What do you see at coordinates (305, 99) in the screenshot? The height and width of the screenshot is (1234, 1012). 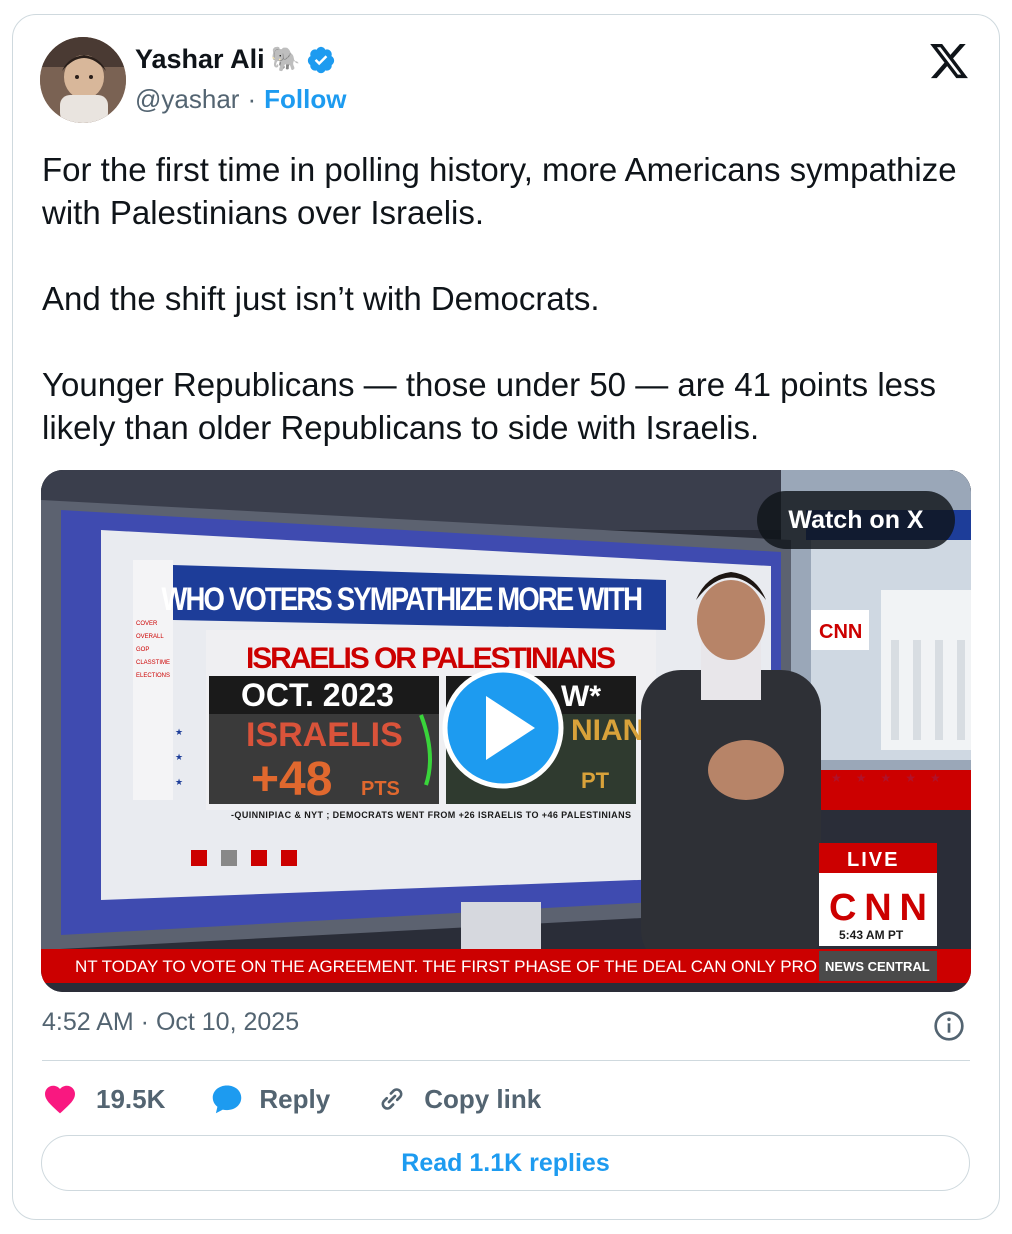 I see `follow-button: Follow` at bounding box center [305, 99].